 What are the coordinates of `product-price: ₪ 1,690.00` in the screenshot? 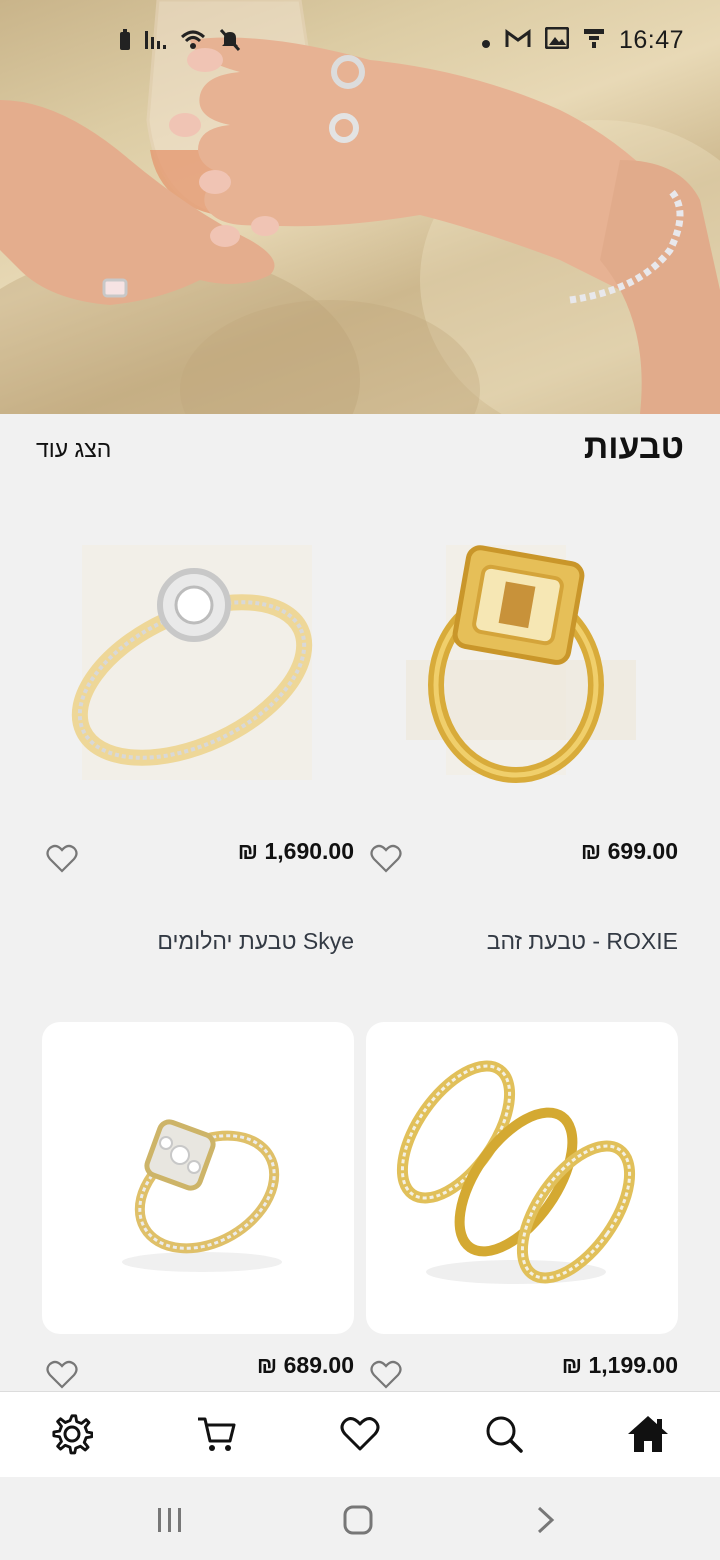 It's located at (295, 851).